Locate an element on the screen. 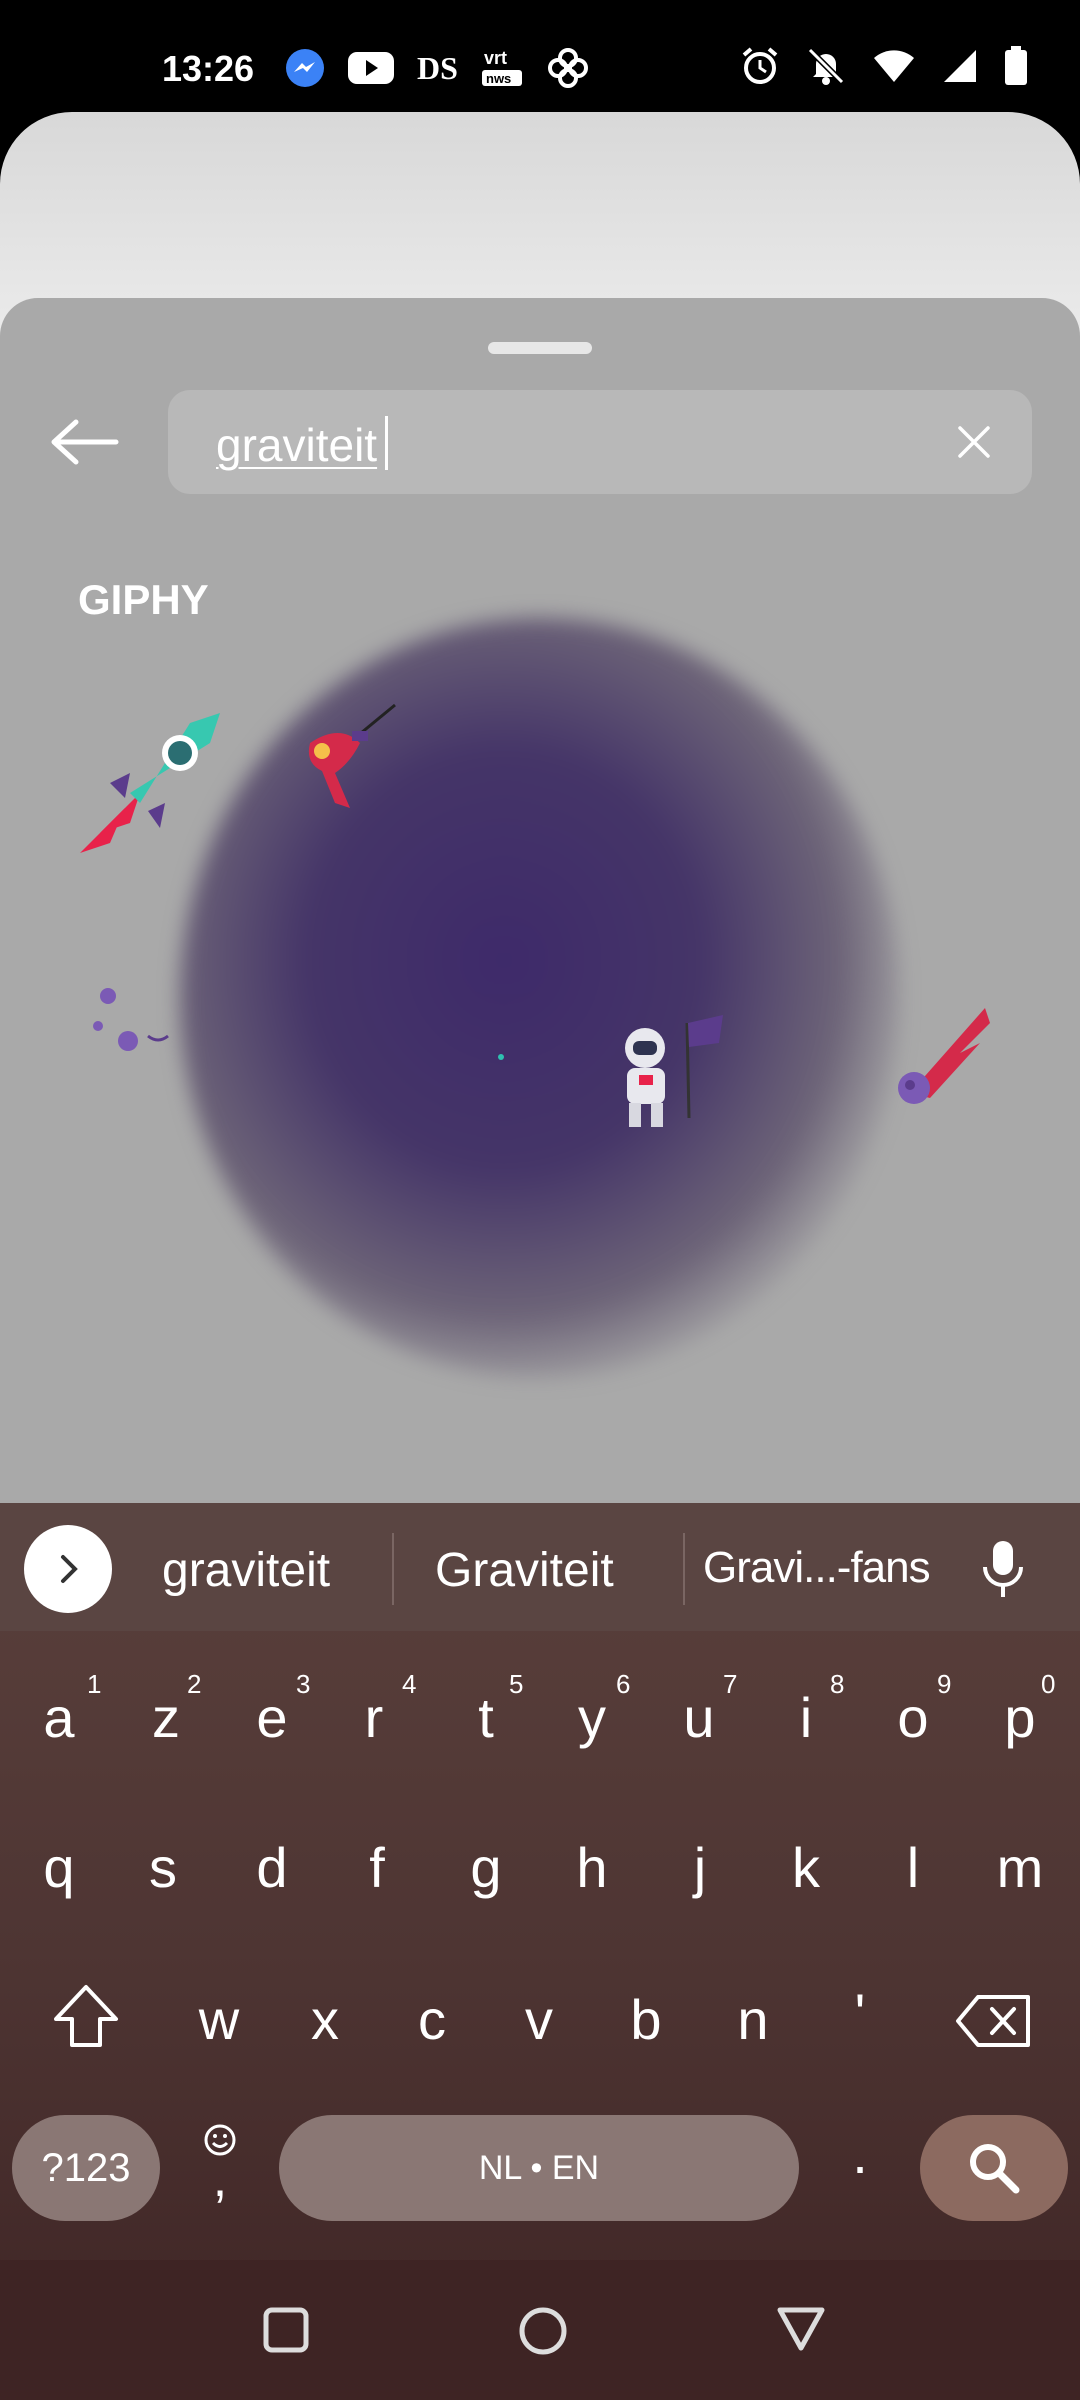 This screenshot has height=2400, width=1080. chevron-right-icon is located at coordinates (69, 1569).